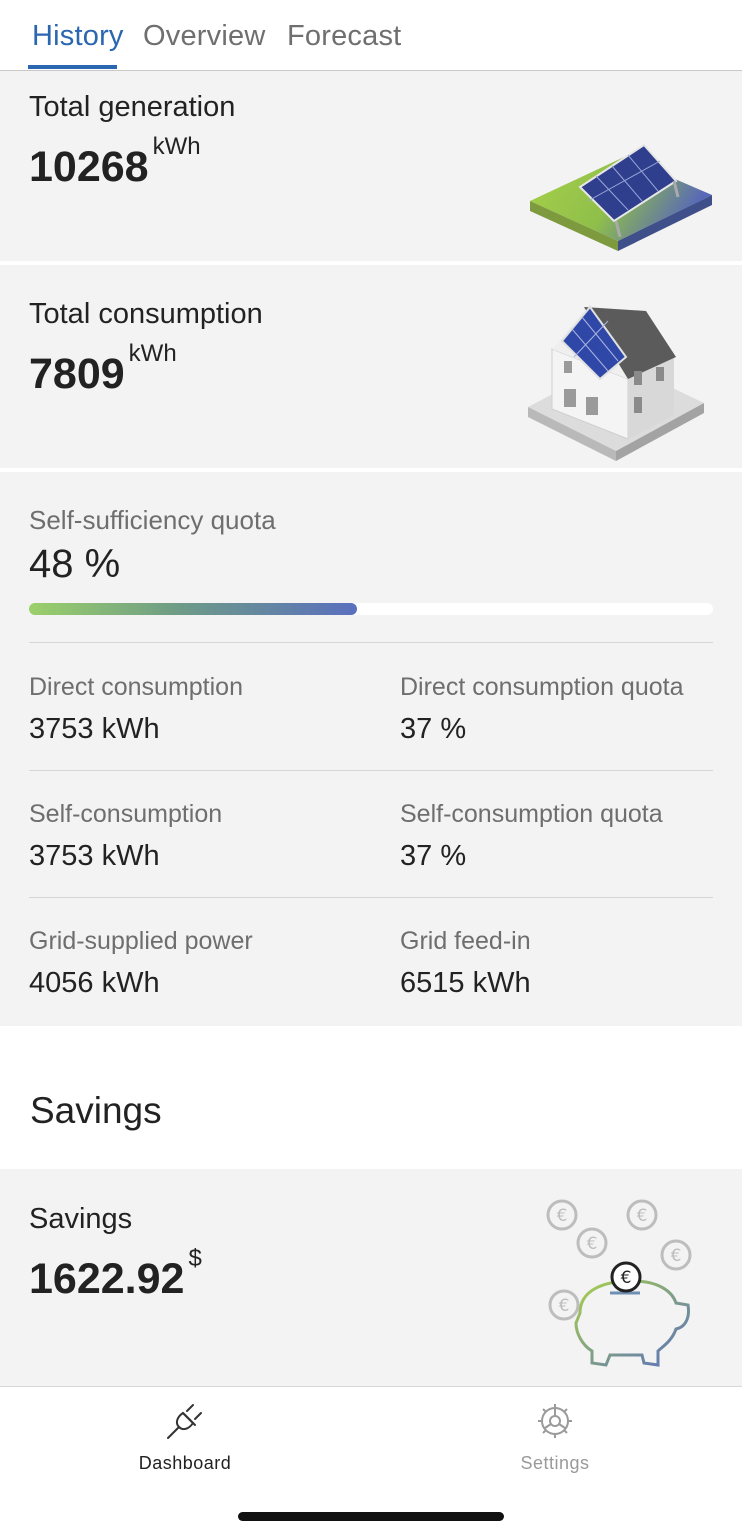  I want to click on consumption-title: Total consumption, so click(146, 314).